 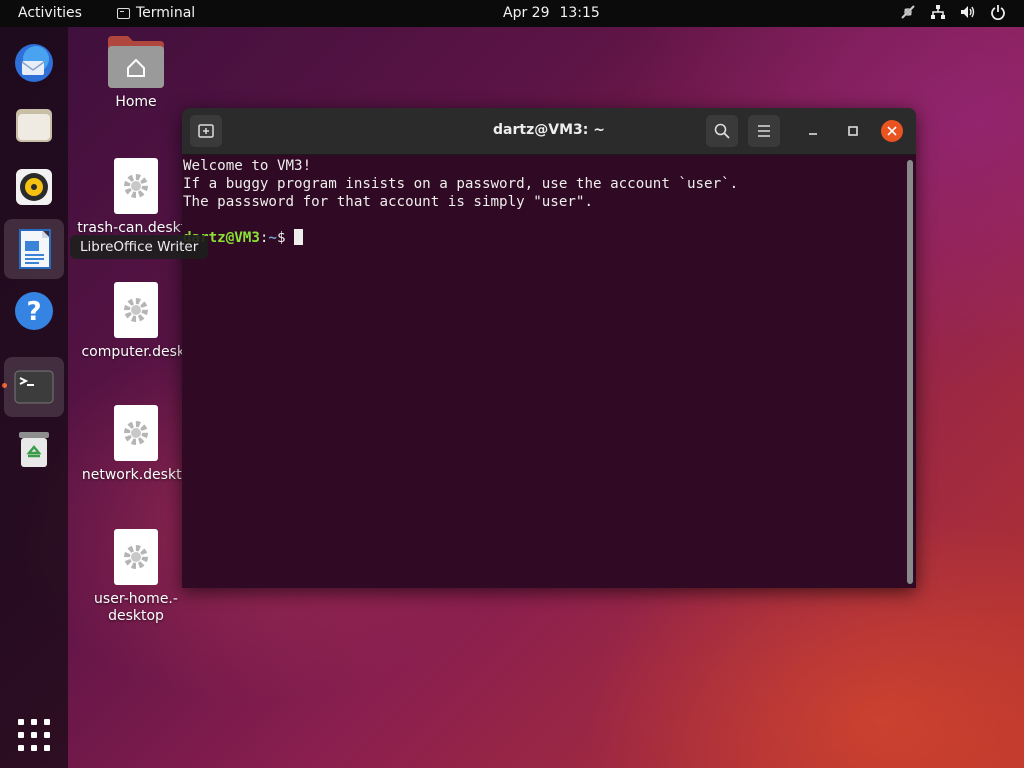 I want to click on files-icon, so click(x=34, y=125).